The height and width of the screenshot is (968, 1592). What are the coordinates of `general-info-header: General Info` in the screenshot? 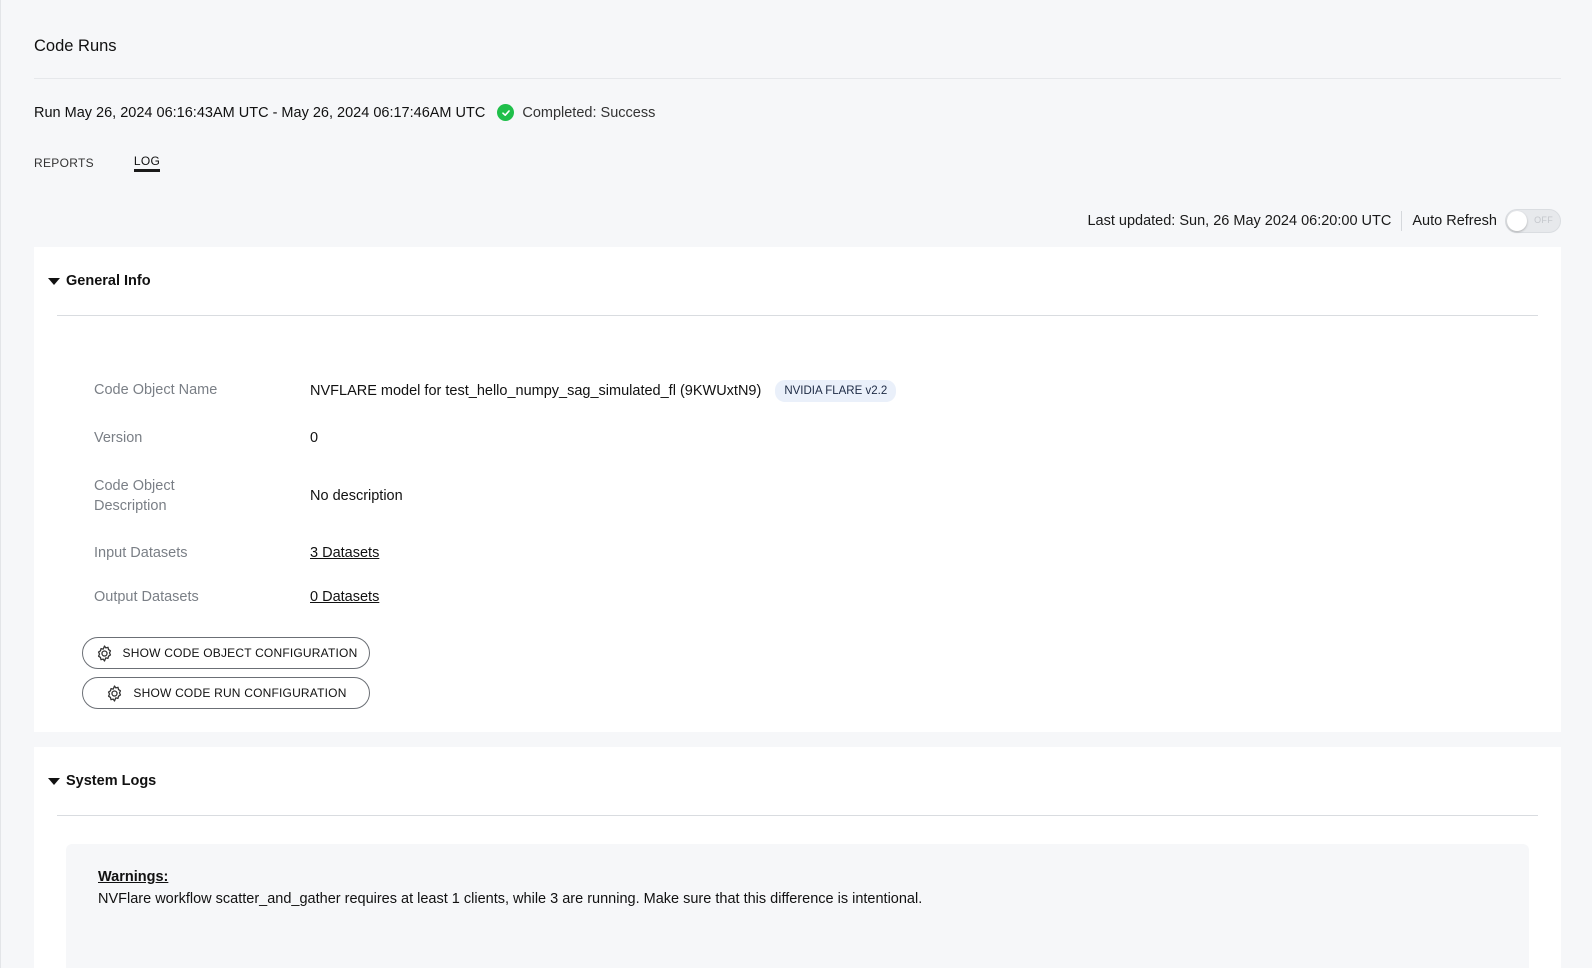 It's located at (99, 281).